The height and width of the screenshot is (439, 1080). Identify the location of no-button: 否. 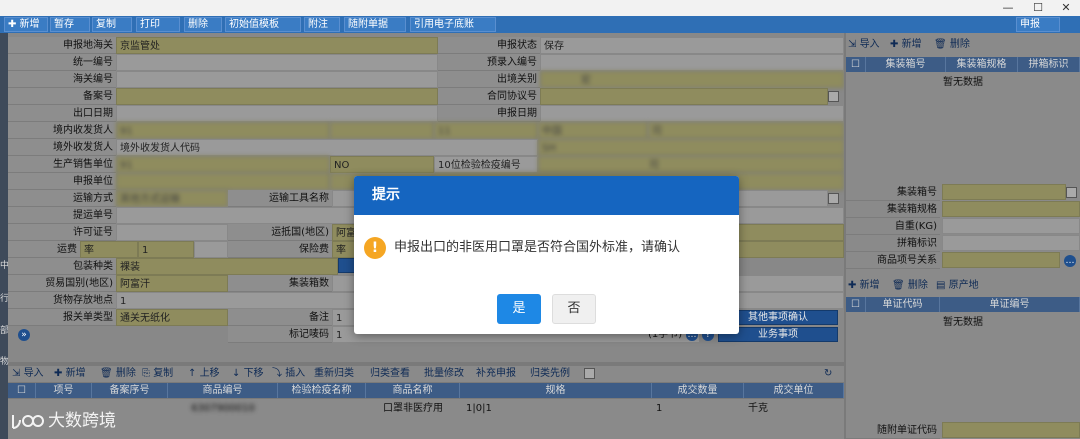
(574, 309).